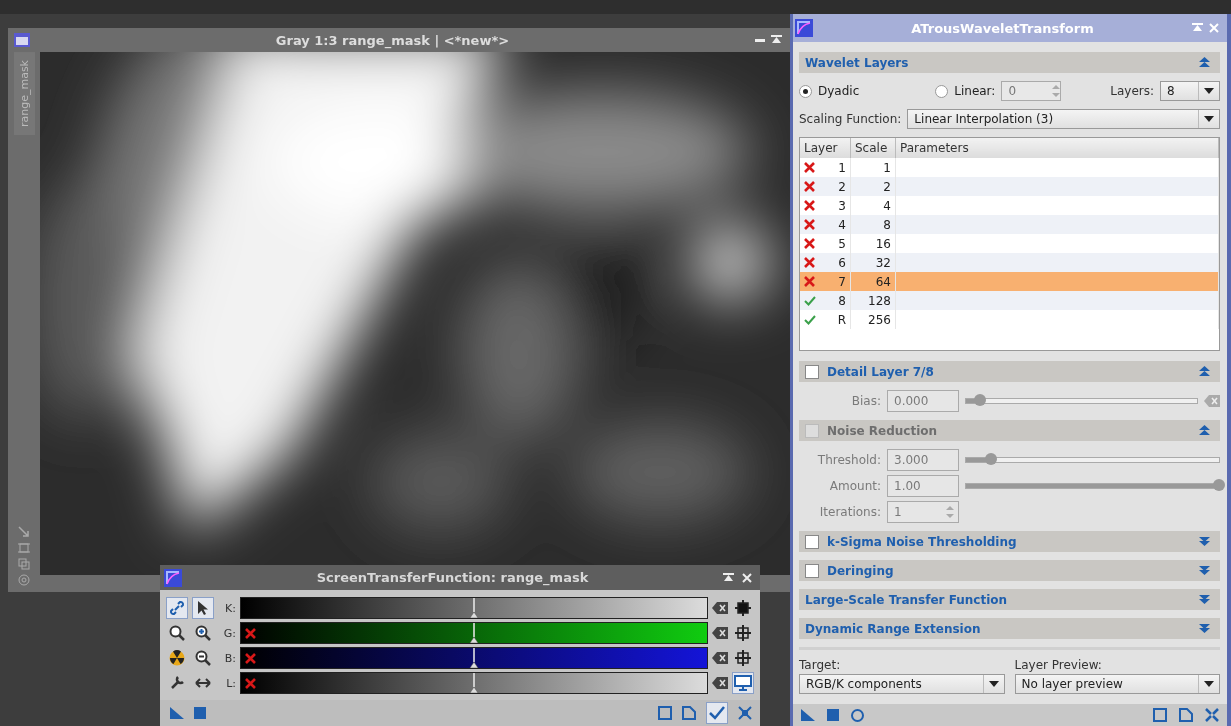  I want to click on column-header: Parameters, so click(1057, 148).